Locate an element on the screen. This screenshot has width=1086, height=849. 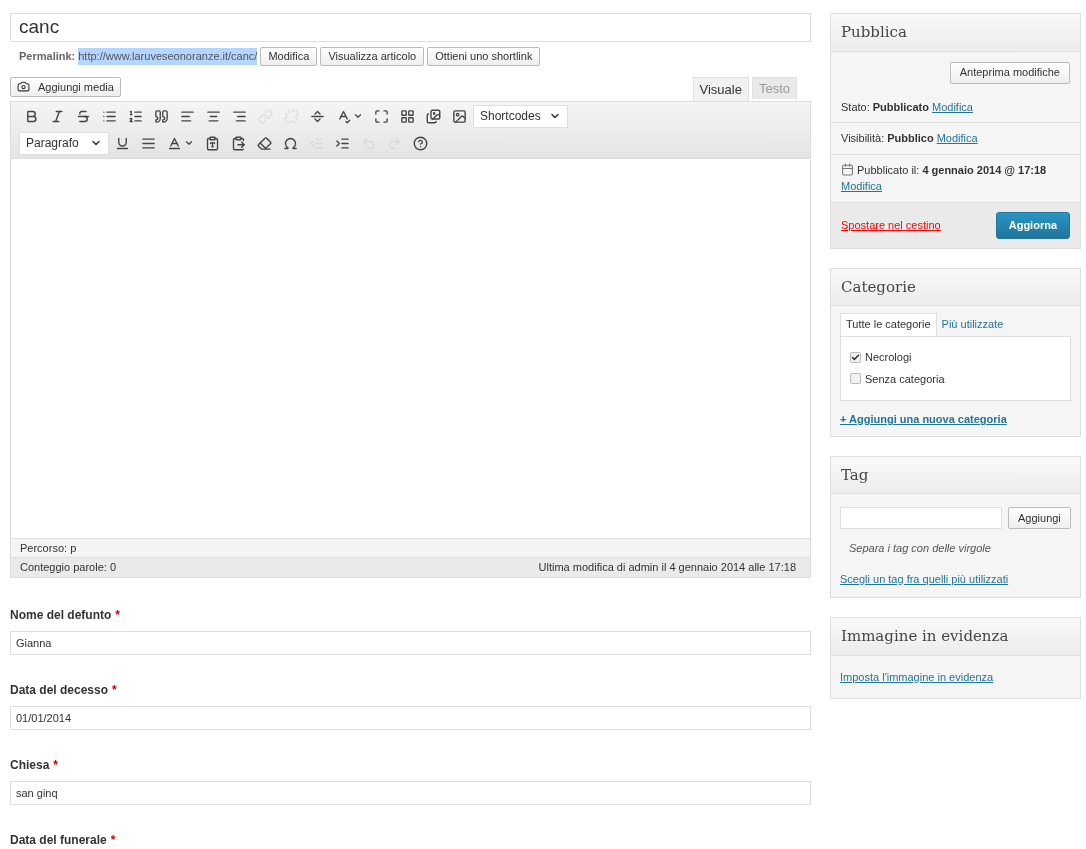
popular-tags-link: Scegli un tag fra quelli più utilizzati is located at coordinates (955, 578).